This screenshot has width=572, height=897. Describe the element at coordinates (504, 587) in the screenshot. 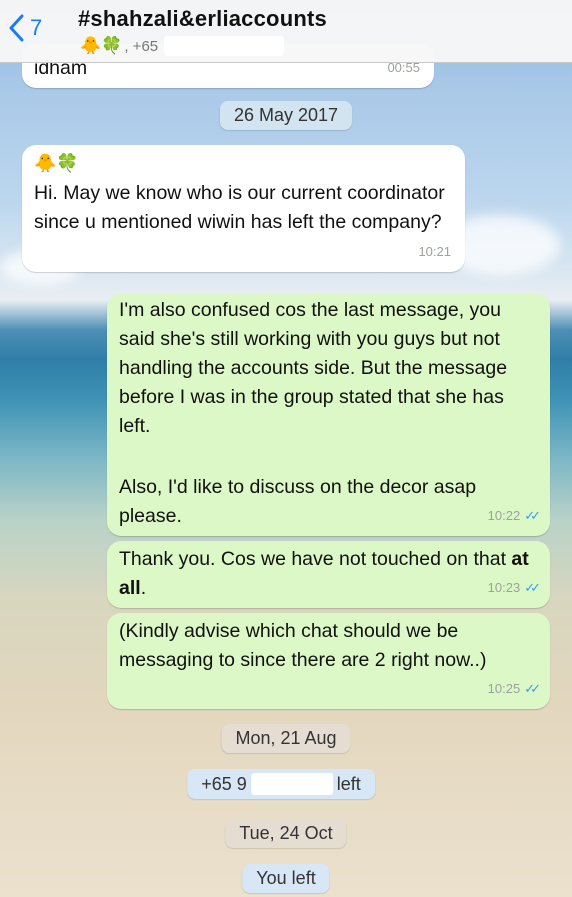

I see `message-time: 10:23` at that location.